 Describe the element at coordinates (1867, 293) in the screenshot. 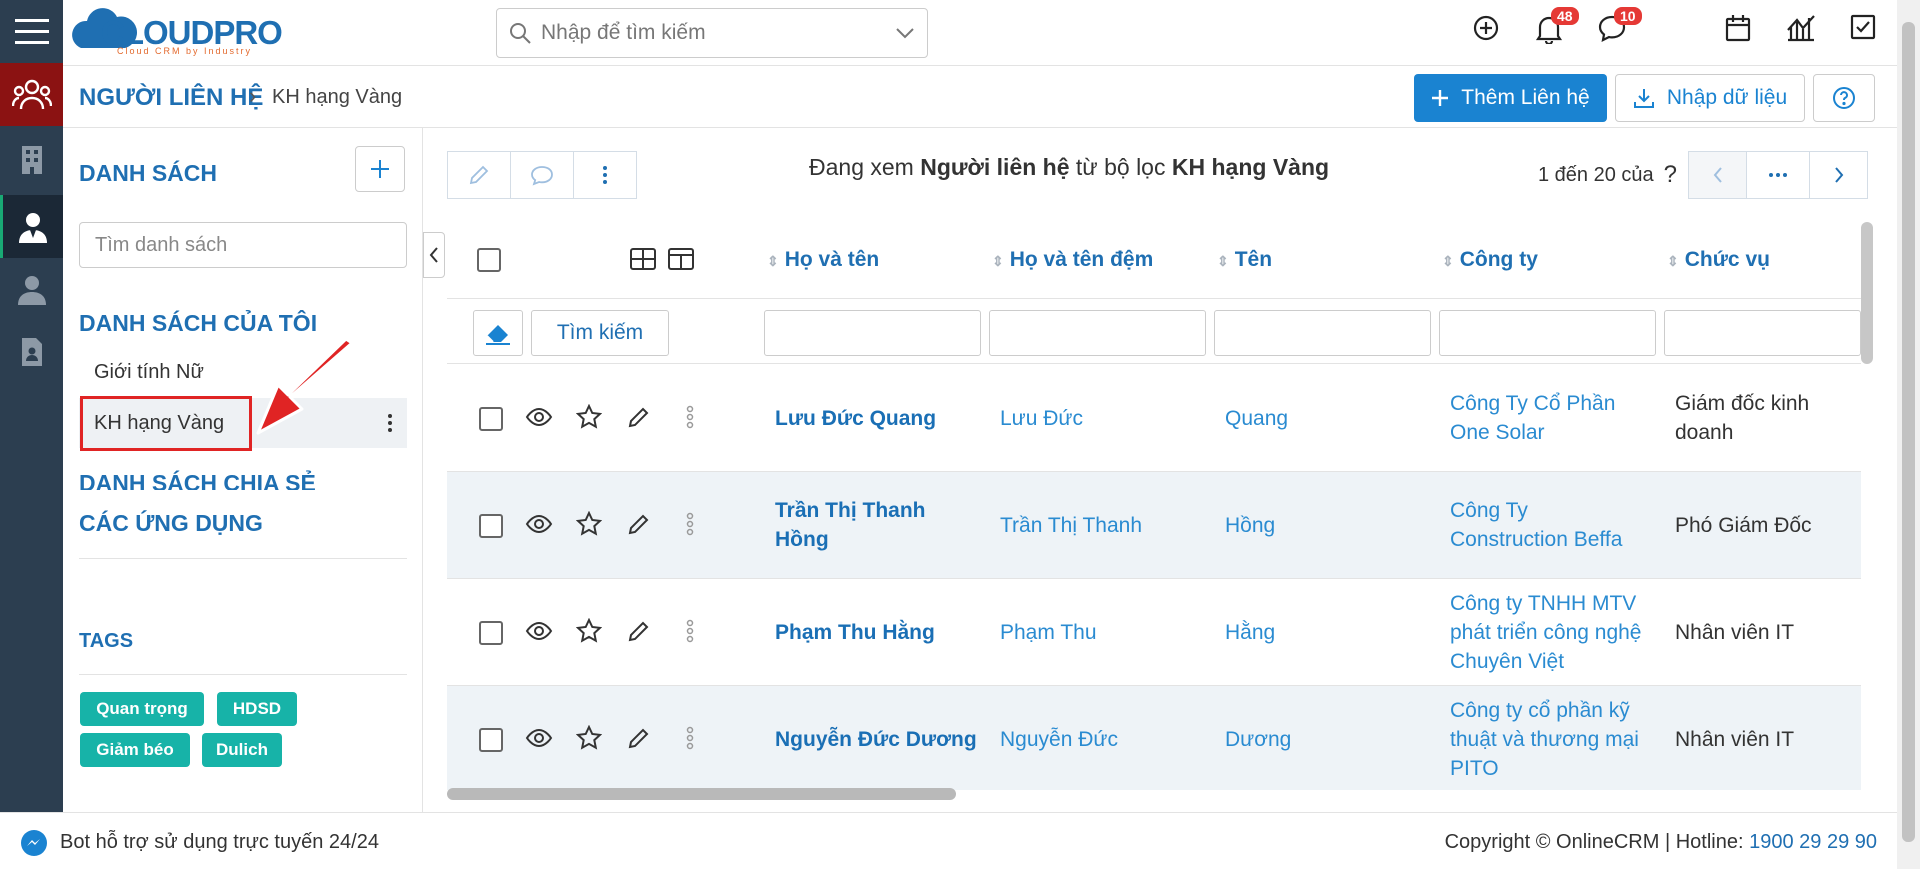

I see `table-vertical-scrollbar` at that location.